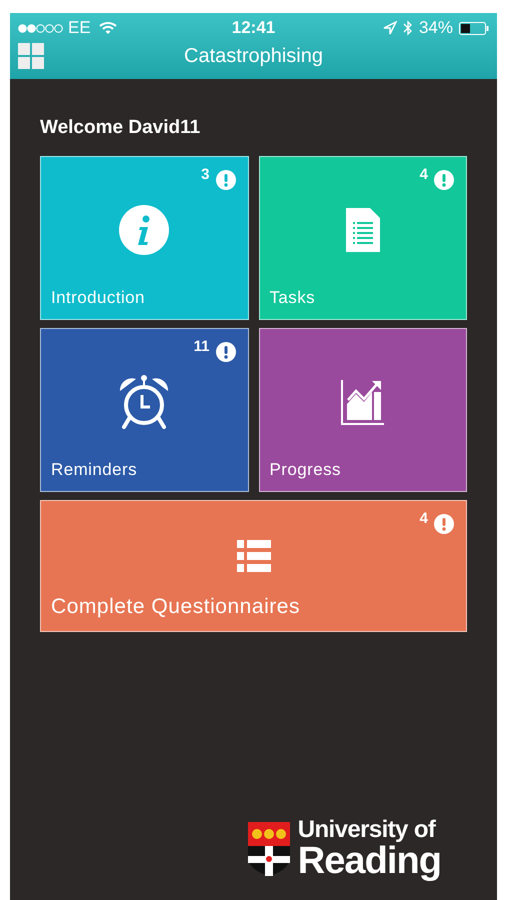  What do you see at coordinates (41, 28) in the screenshot?
I see `signal-dots-icon` at bounding box center [41, 28].